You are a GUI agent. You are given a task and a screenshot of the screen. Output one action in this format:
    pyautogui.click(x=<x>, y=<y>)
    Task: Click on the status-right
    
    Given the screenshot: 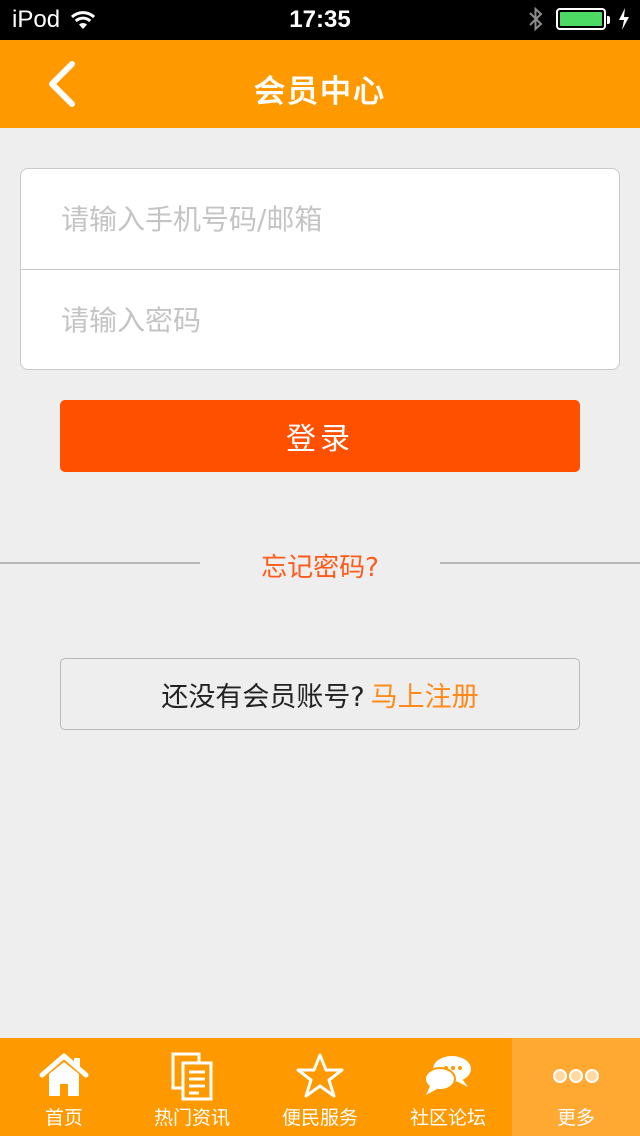 What is the action you would take?
    pyautogui.click(x=579, y=19)
    